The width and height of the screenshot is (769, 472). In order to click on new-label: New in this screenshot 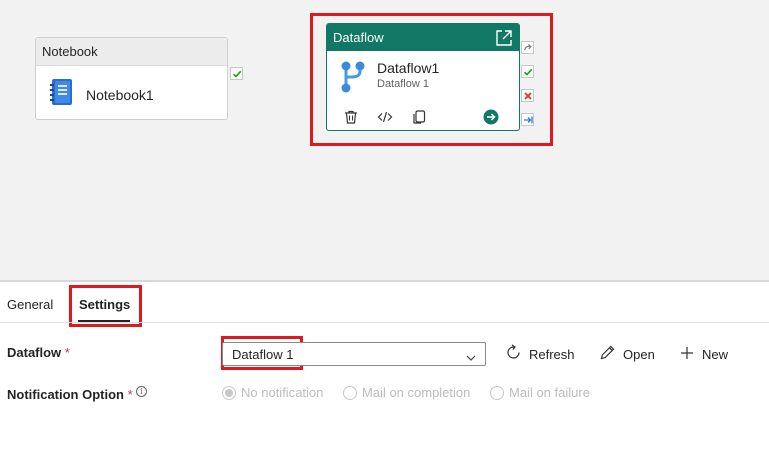, I will do `click(715, 354)`.